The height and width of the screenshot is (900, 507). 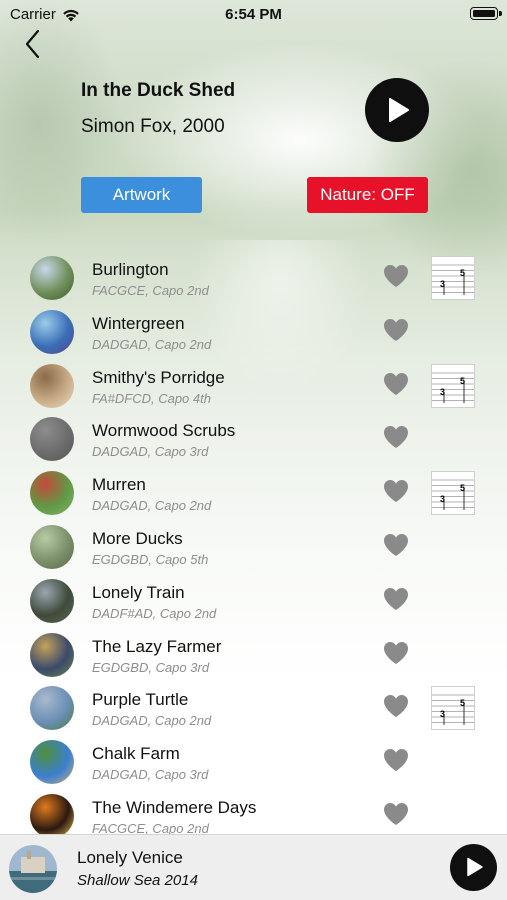 I want to click on now-playing-album: Shallow Sea 2014, so click(x=137, y=880).